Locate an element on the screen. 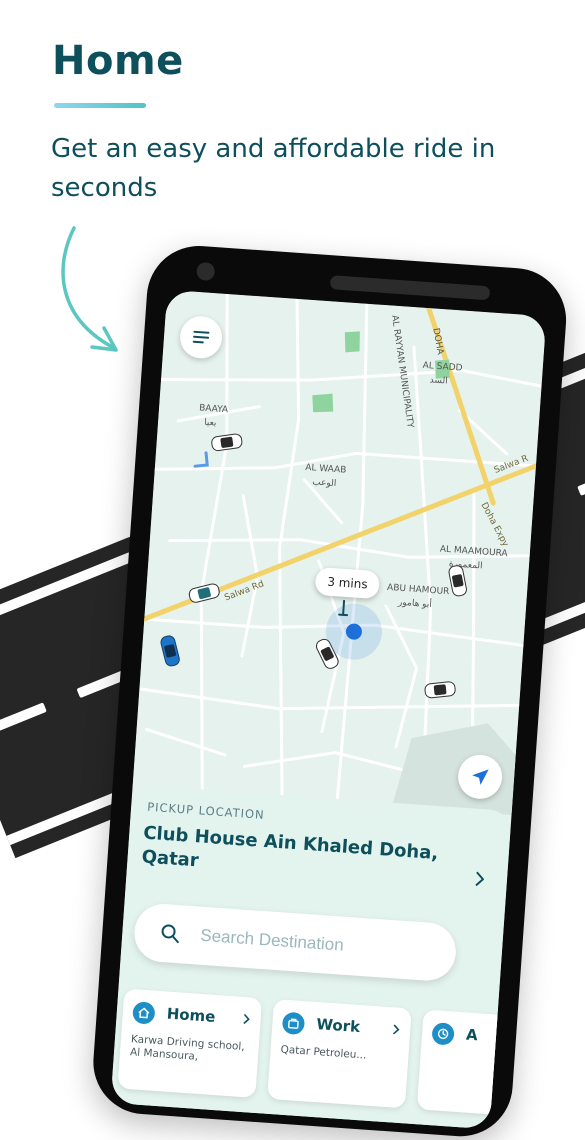  eta-bubble: 3 mins is located at coordinates (347, 583).